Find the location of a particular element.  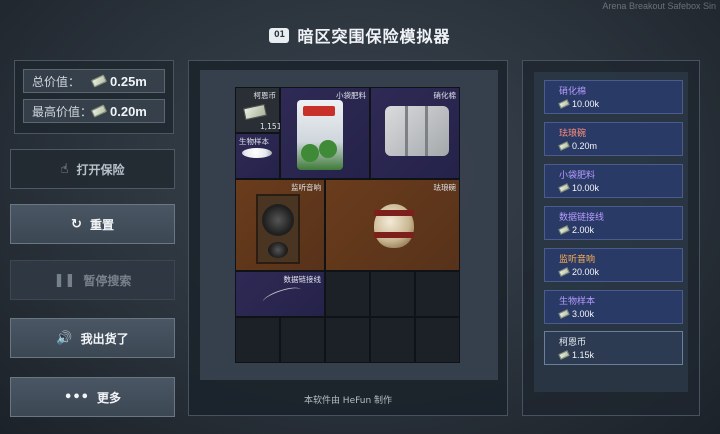

sold-button: 🔊 我出货了 is located at coordinates (92, 338).